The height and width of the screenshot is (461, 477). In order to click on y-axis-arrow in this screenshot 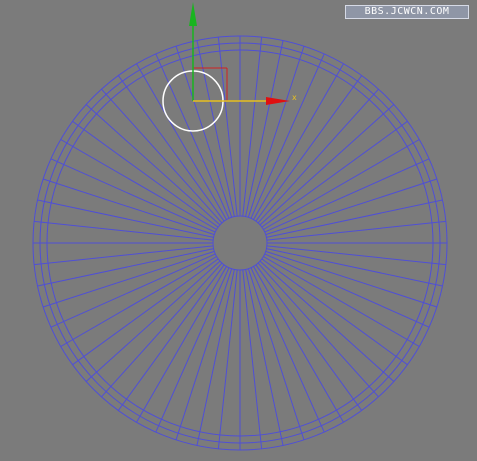, I will do `click(193, 14)`.